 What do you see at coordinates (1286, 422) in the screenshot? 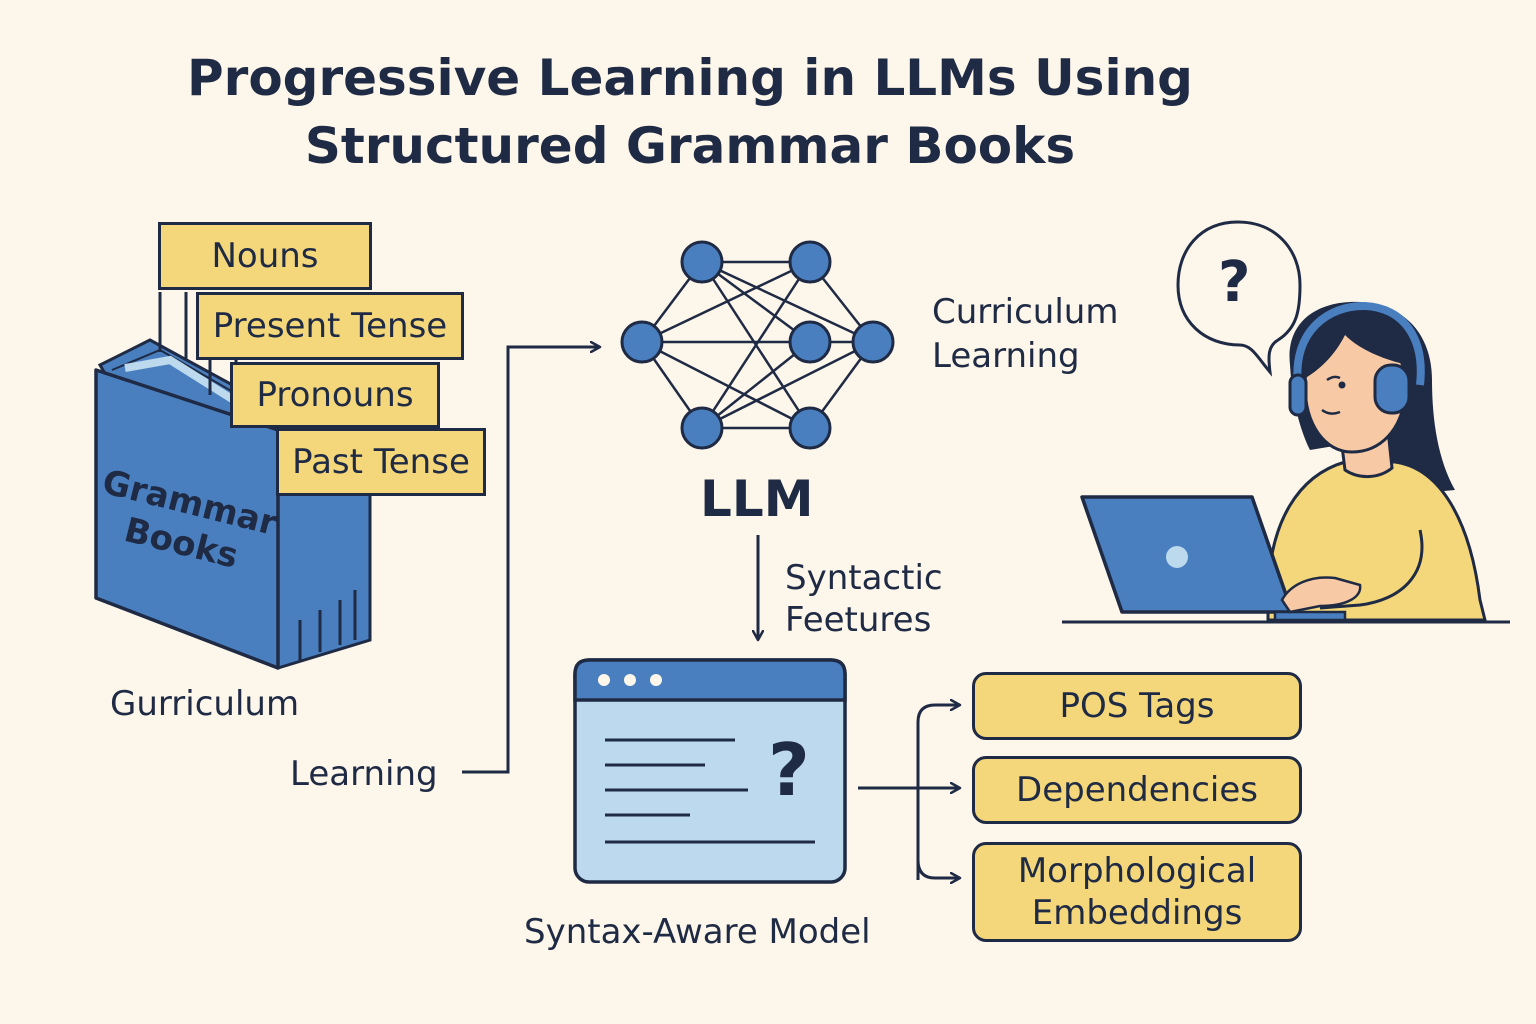
I see `person-illustration` at bounding box center [1286, 422].